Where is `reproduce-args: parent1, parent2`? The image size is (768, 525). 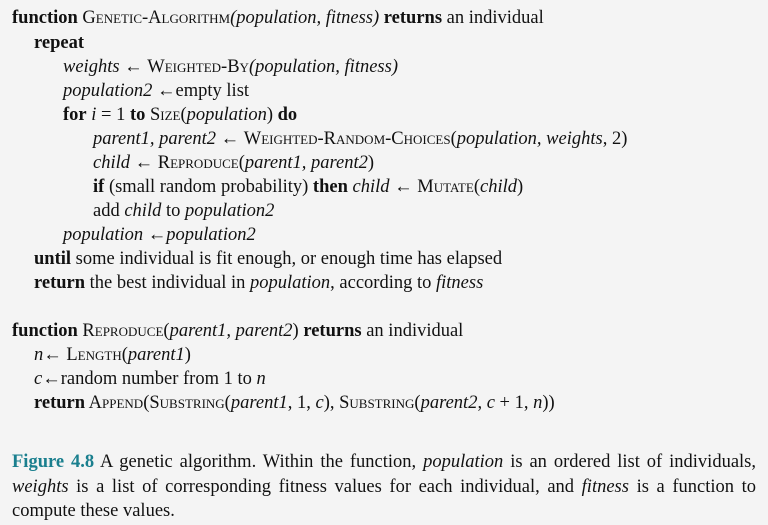
reproduce-args: parent1, parent2 is located at coordinates (306, 163).